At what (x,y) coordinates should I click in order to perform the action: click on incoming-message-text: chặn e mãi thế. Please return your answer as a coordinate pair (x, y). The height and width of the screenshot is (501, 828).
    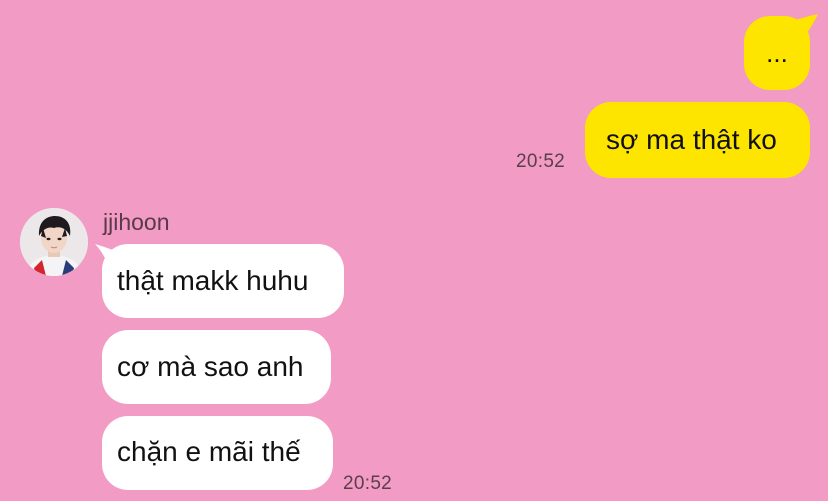
    Looking at the image, I should click on (209, 451).